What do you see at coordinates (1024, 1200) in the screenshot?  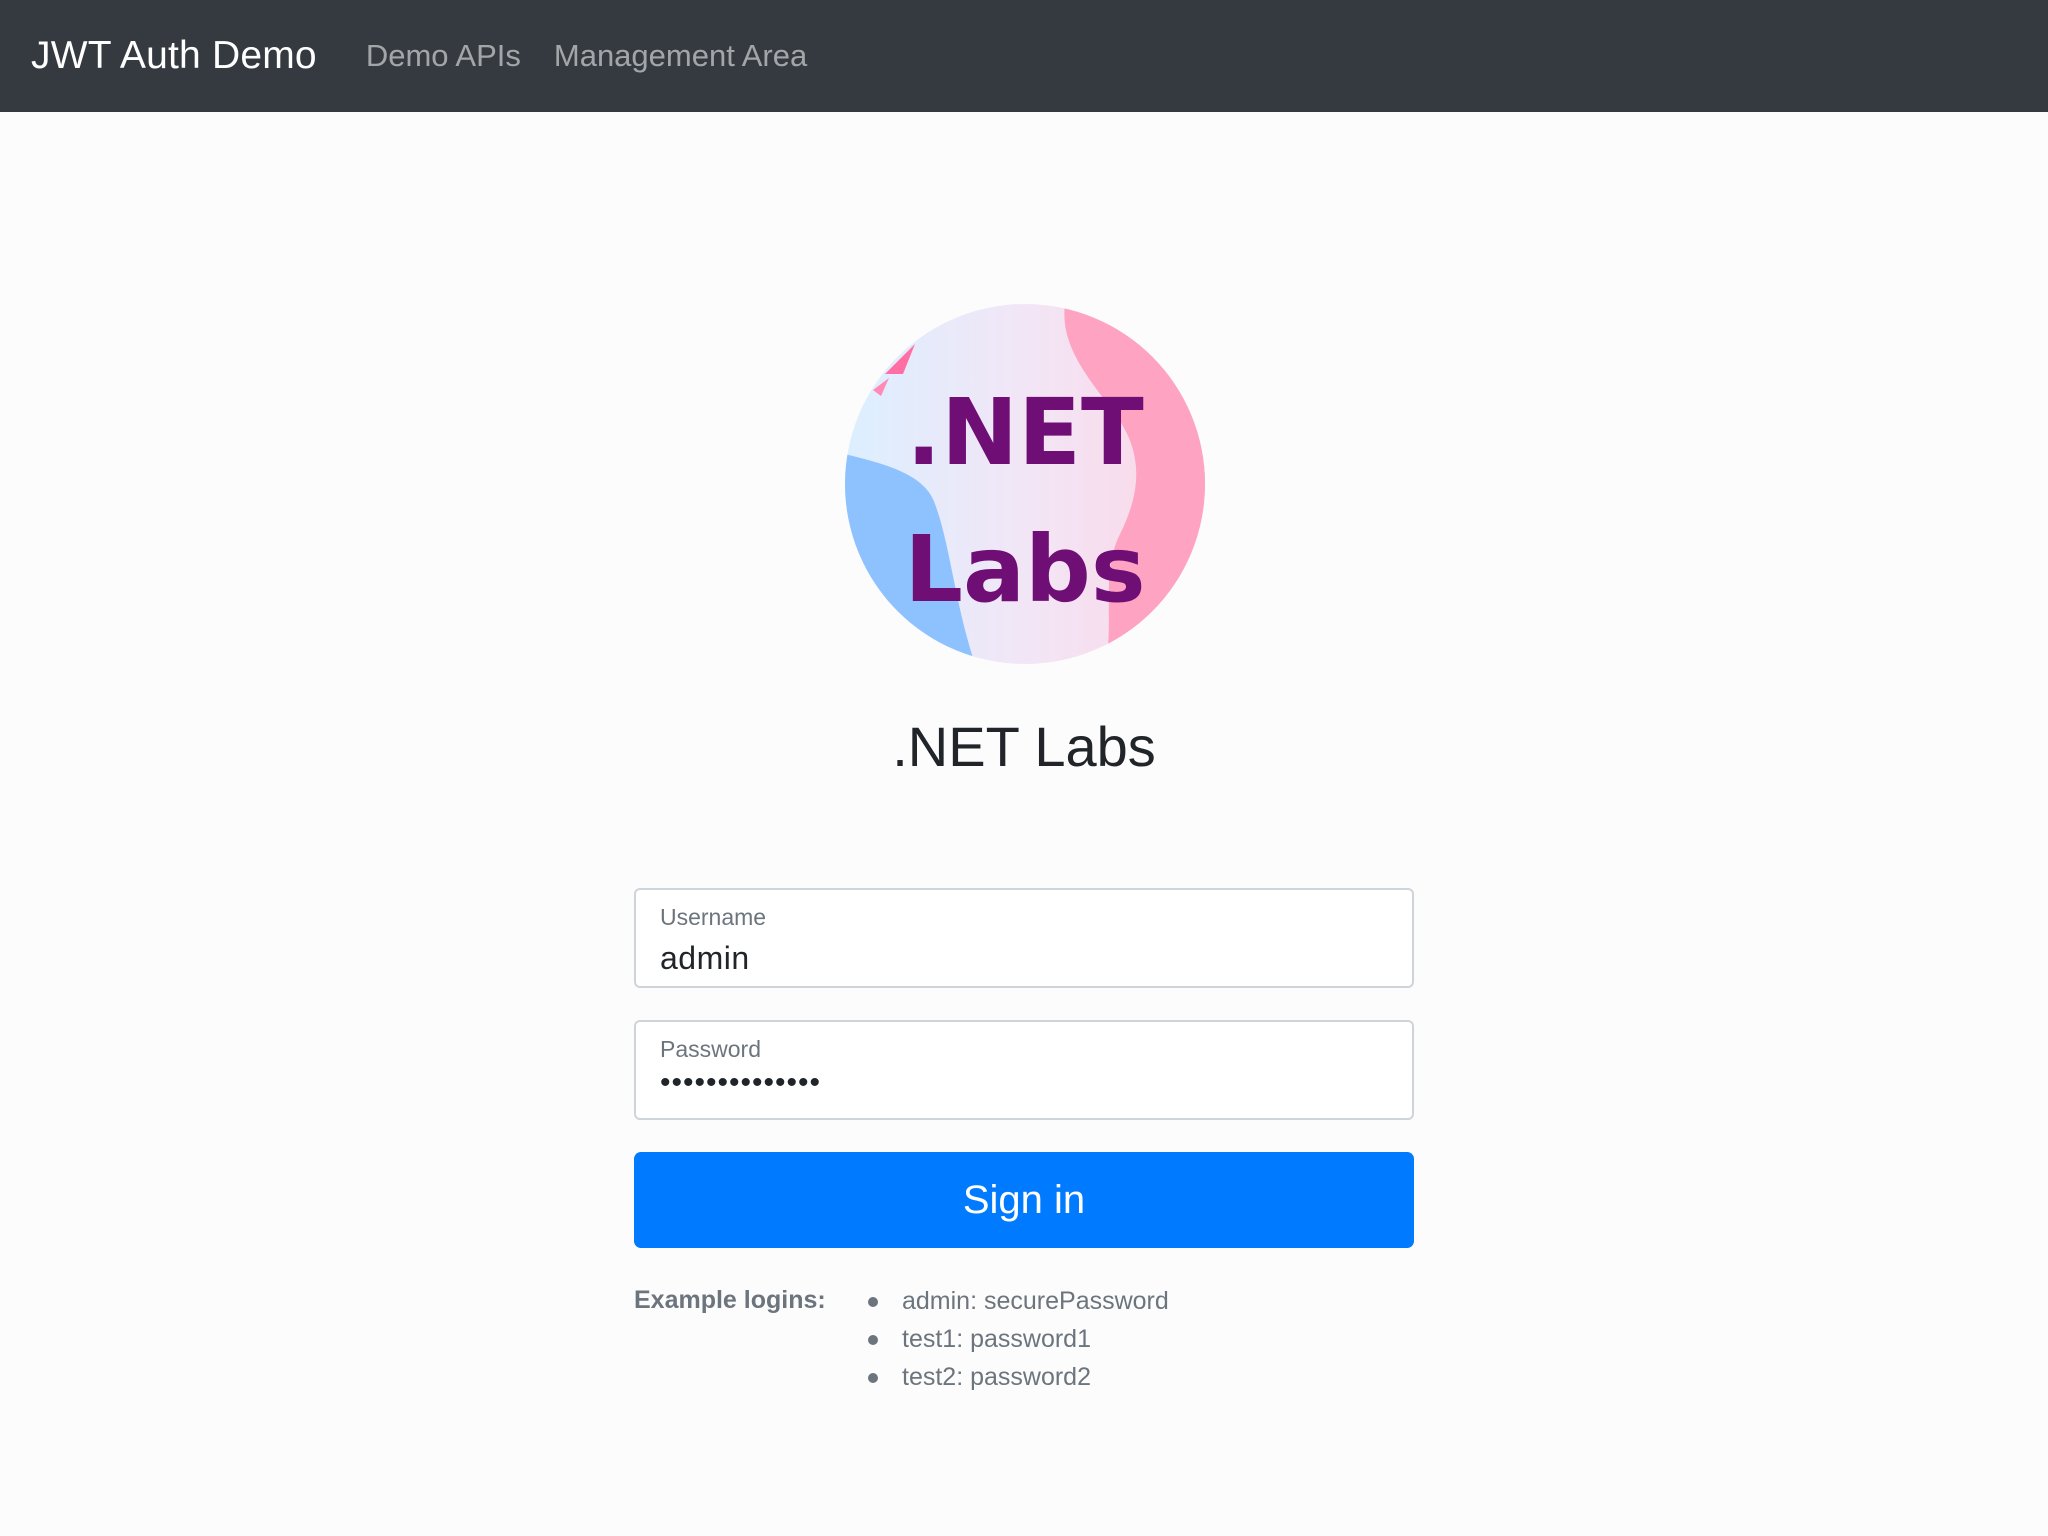 I see `sign-in-button: Sign in` at bounding box center [1024, 1200].